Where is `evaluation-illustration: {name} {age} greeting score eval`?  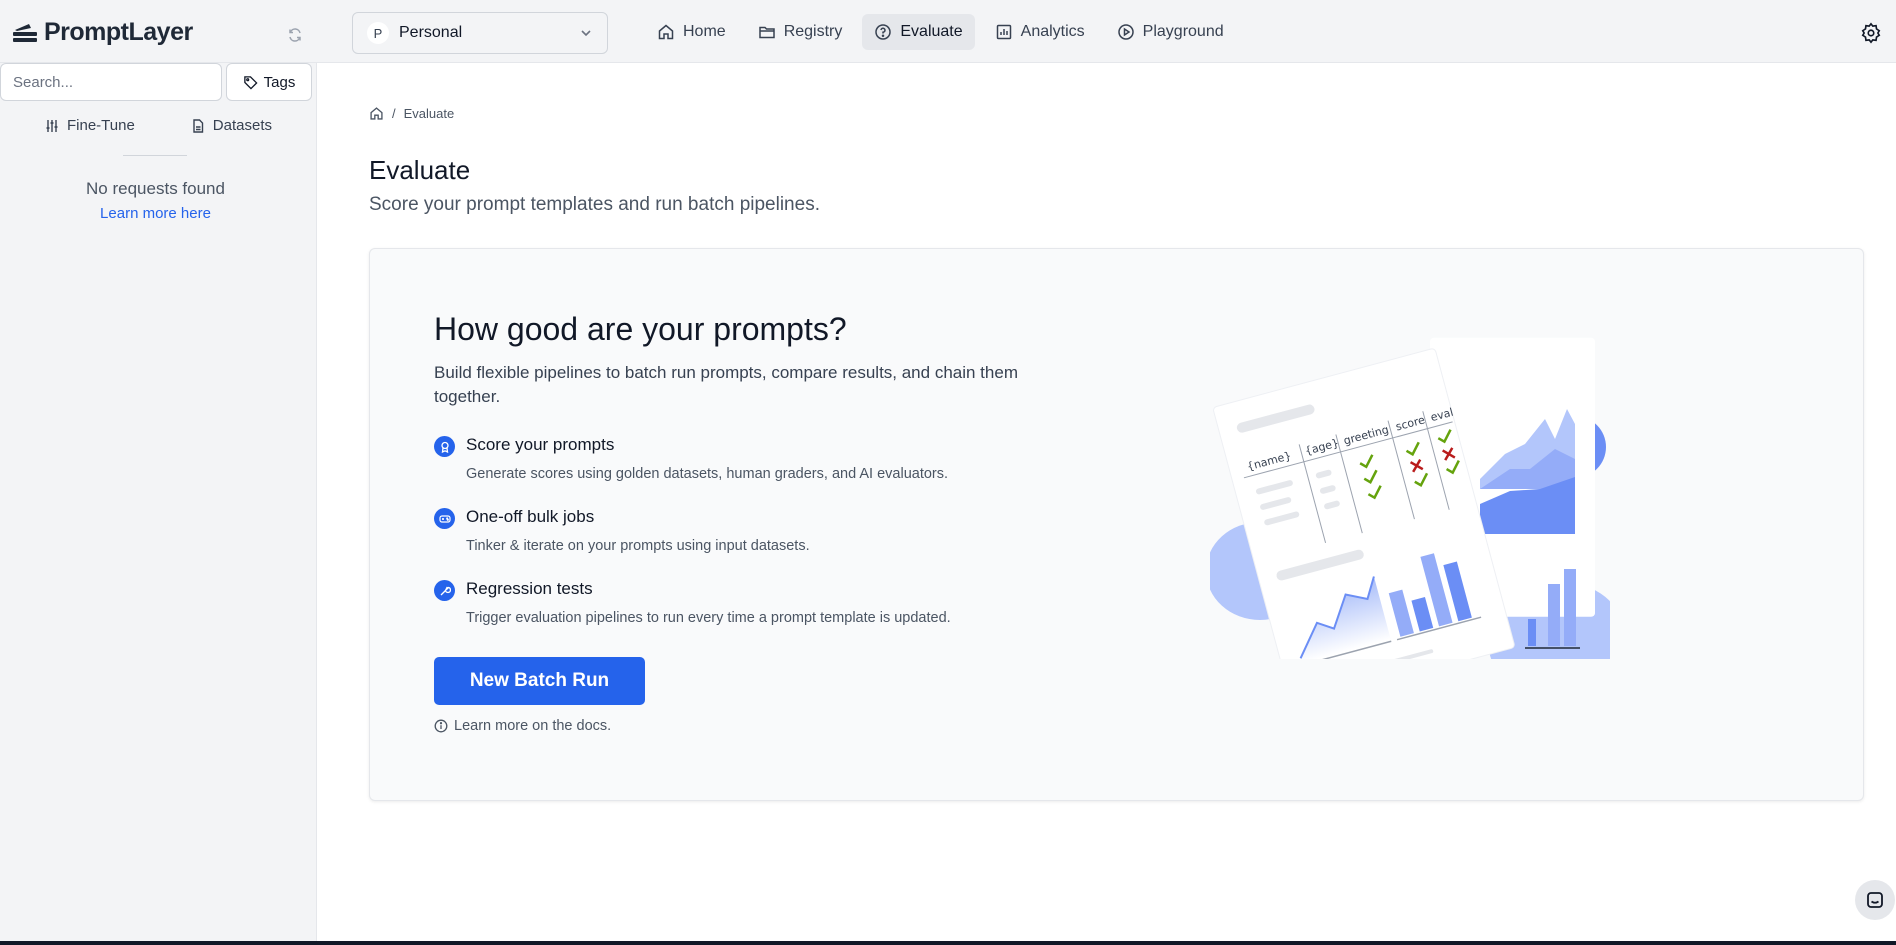
evaluation-illustration: {name} {age} greeting score eval is located at coordinates (1410, 498).